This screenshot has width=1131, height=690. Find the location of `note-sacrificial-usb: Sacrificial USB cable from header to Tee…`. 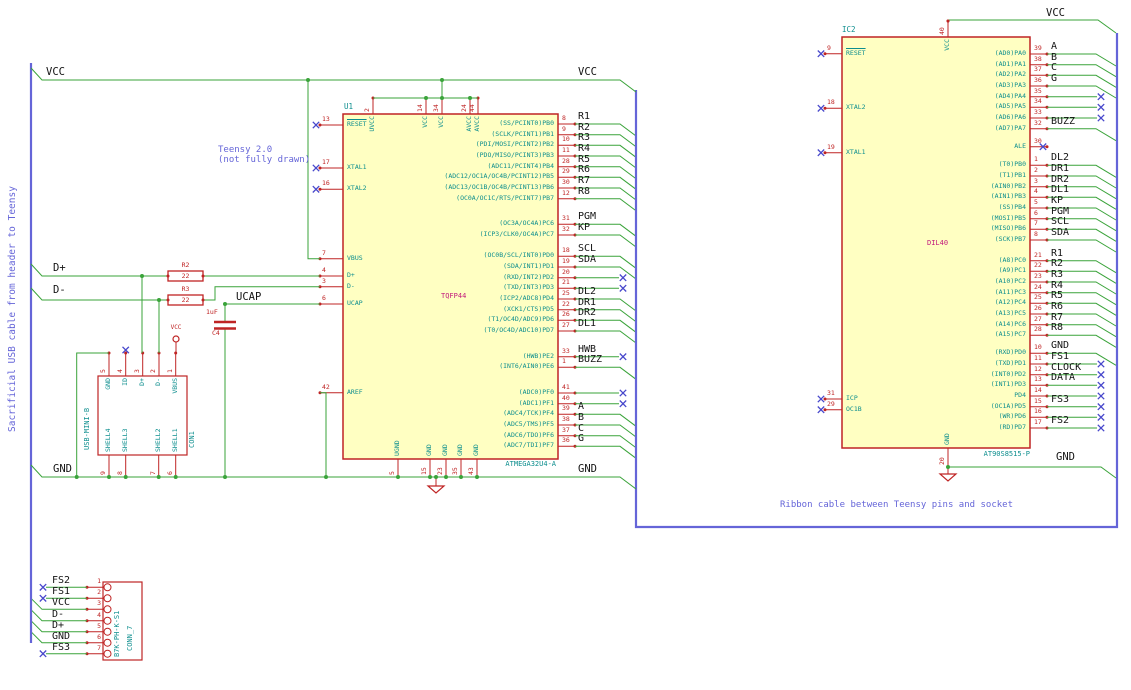

note-sacrificial-usb: Sacrificial USB cable from header to Tee… is located at coordinates (12, 309).